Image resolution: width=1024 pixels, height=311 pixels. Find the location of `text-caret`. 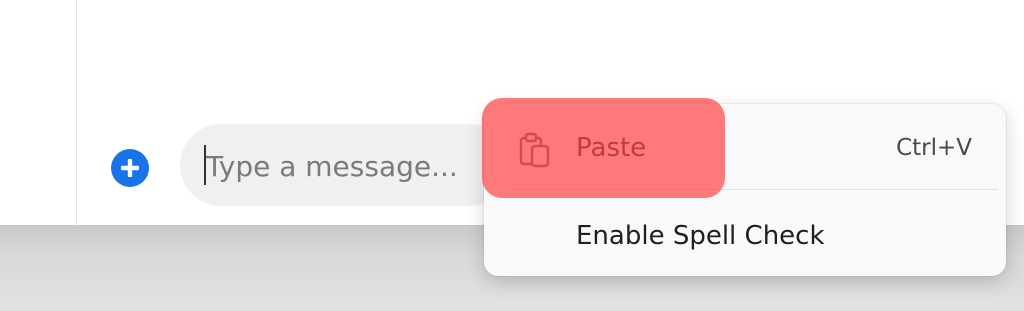

text-caret is located at coordinates (205, 165).